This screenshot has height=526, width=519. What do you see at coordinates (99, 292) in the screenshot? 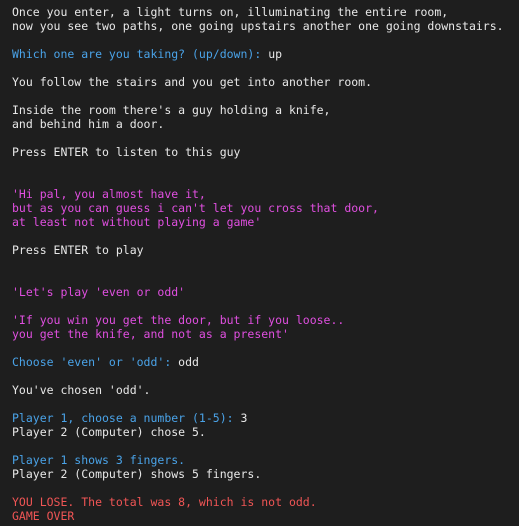
I see `lets-play-line: 'Let's play 'even or odd'` at bounding box center [99, 292].